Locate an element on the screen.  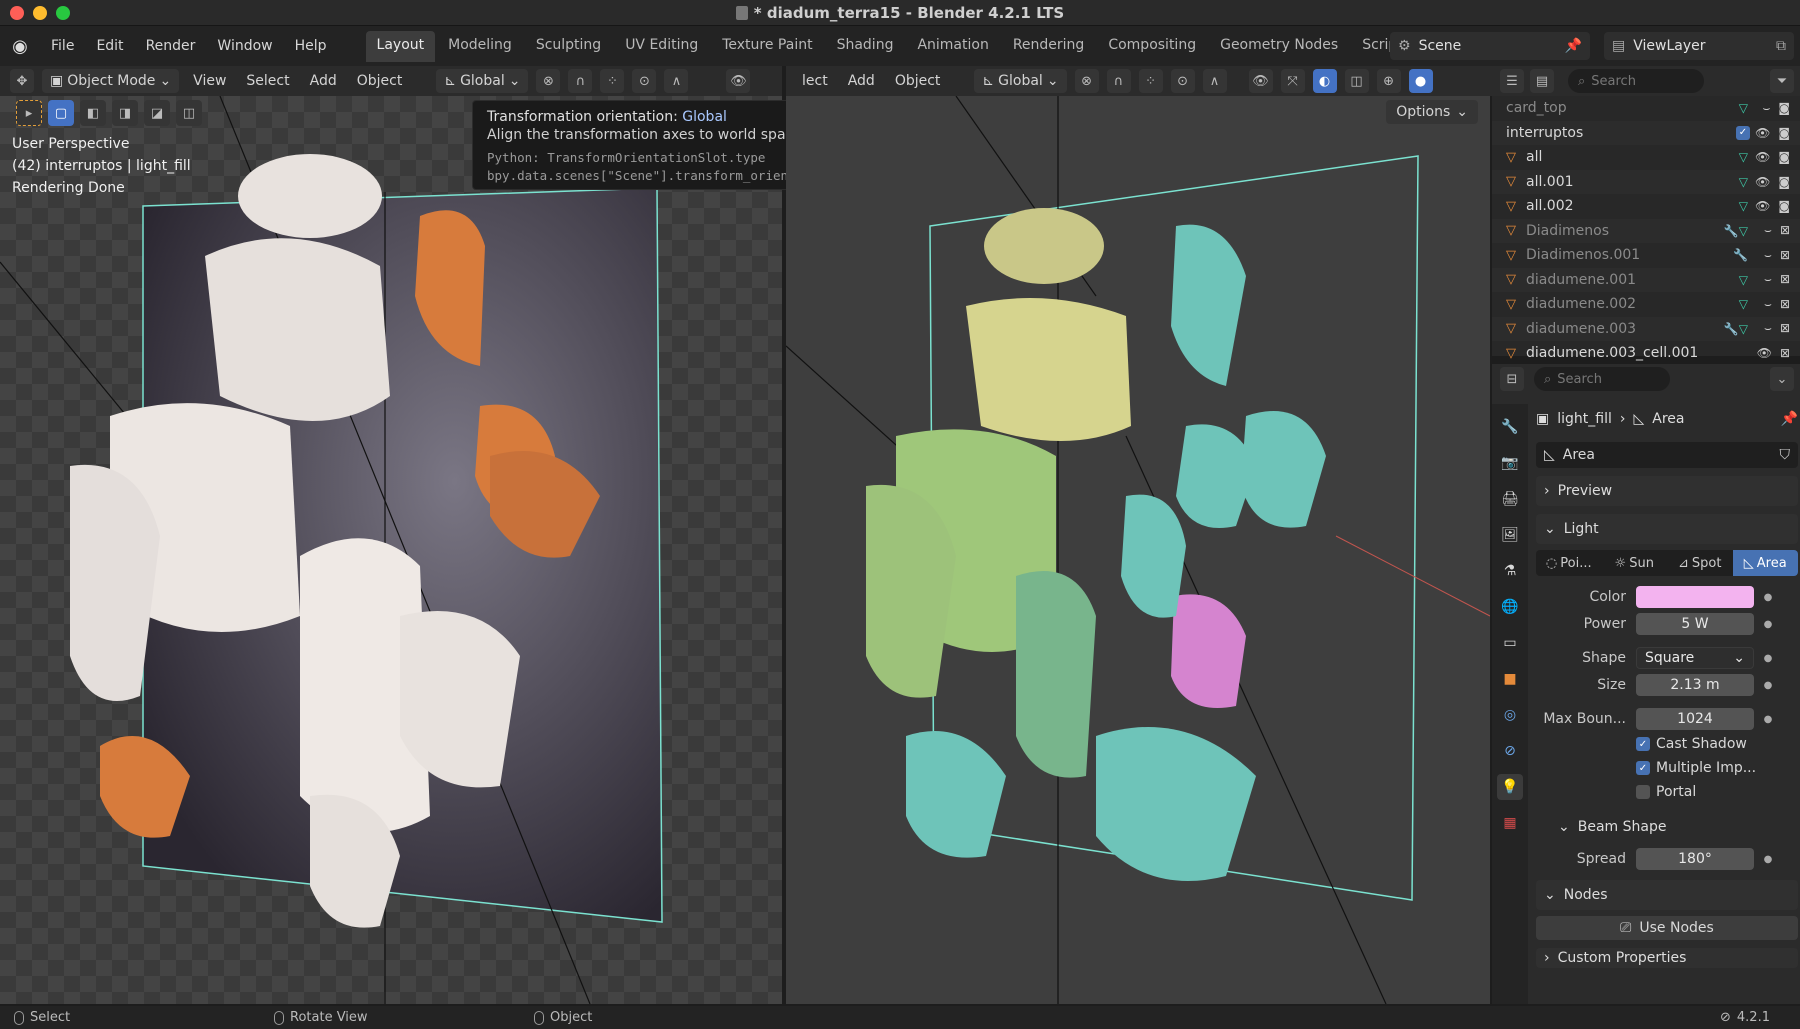
select-extend-icon: ◧ is located at coordinates (93, 113).